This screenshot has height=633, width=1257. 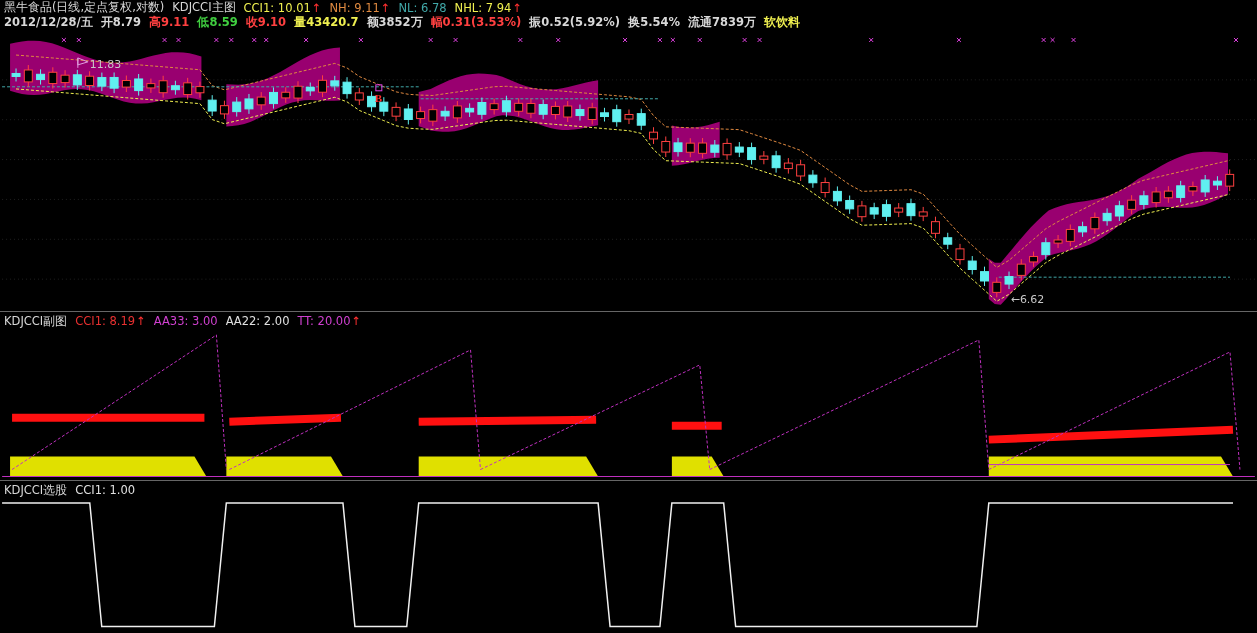 I want to click on indicator-reading: TT: 20.00↑, so click(x=329, y=321).